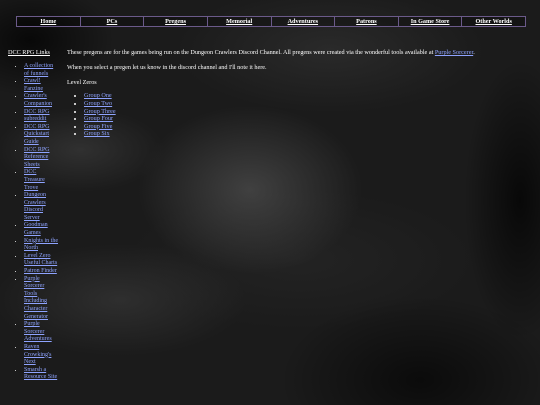 This screenshot has width=540, height=405. What do you see at coordinates (285, 112) in the screenshot?
I see `list-item: Group Three` at bounding box center [285, 112].